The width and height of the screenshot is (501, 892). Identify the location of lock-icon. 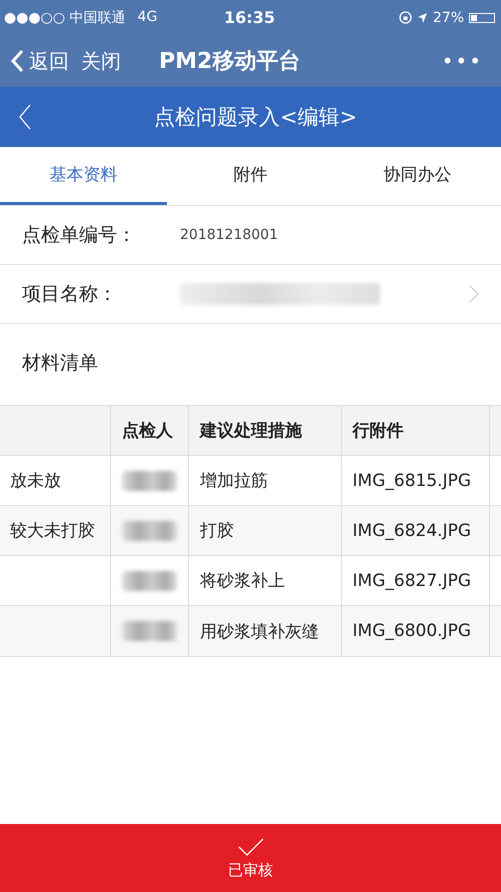
(405, 17).